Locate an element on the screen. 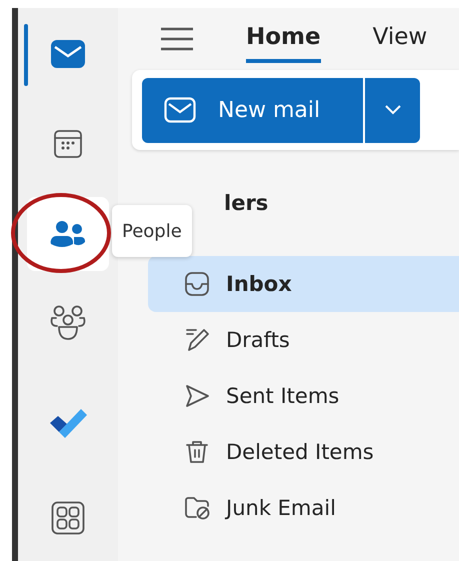  folder-item: Inbox is located at coordinates (303, 284).